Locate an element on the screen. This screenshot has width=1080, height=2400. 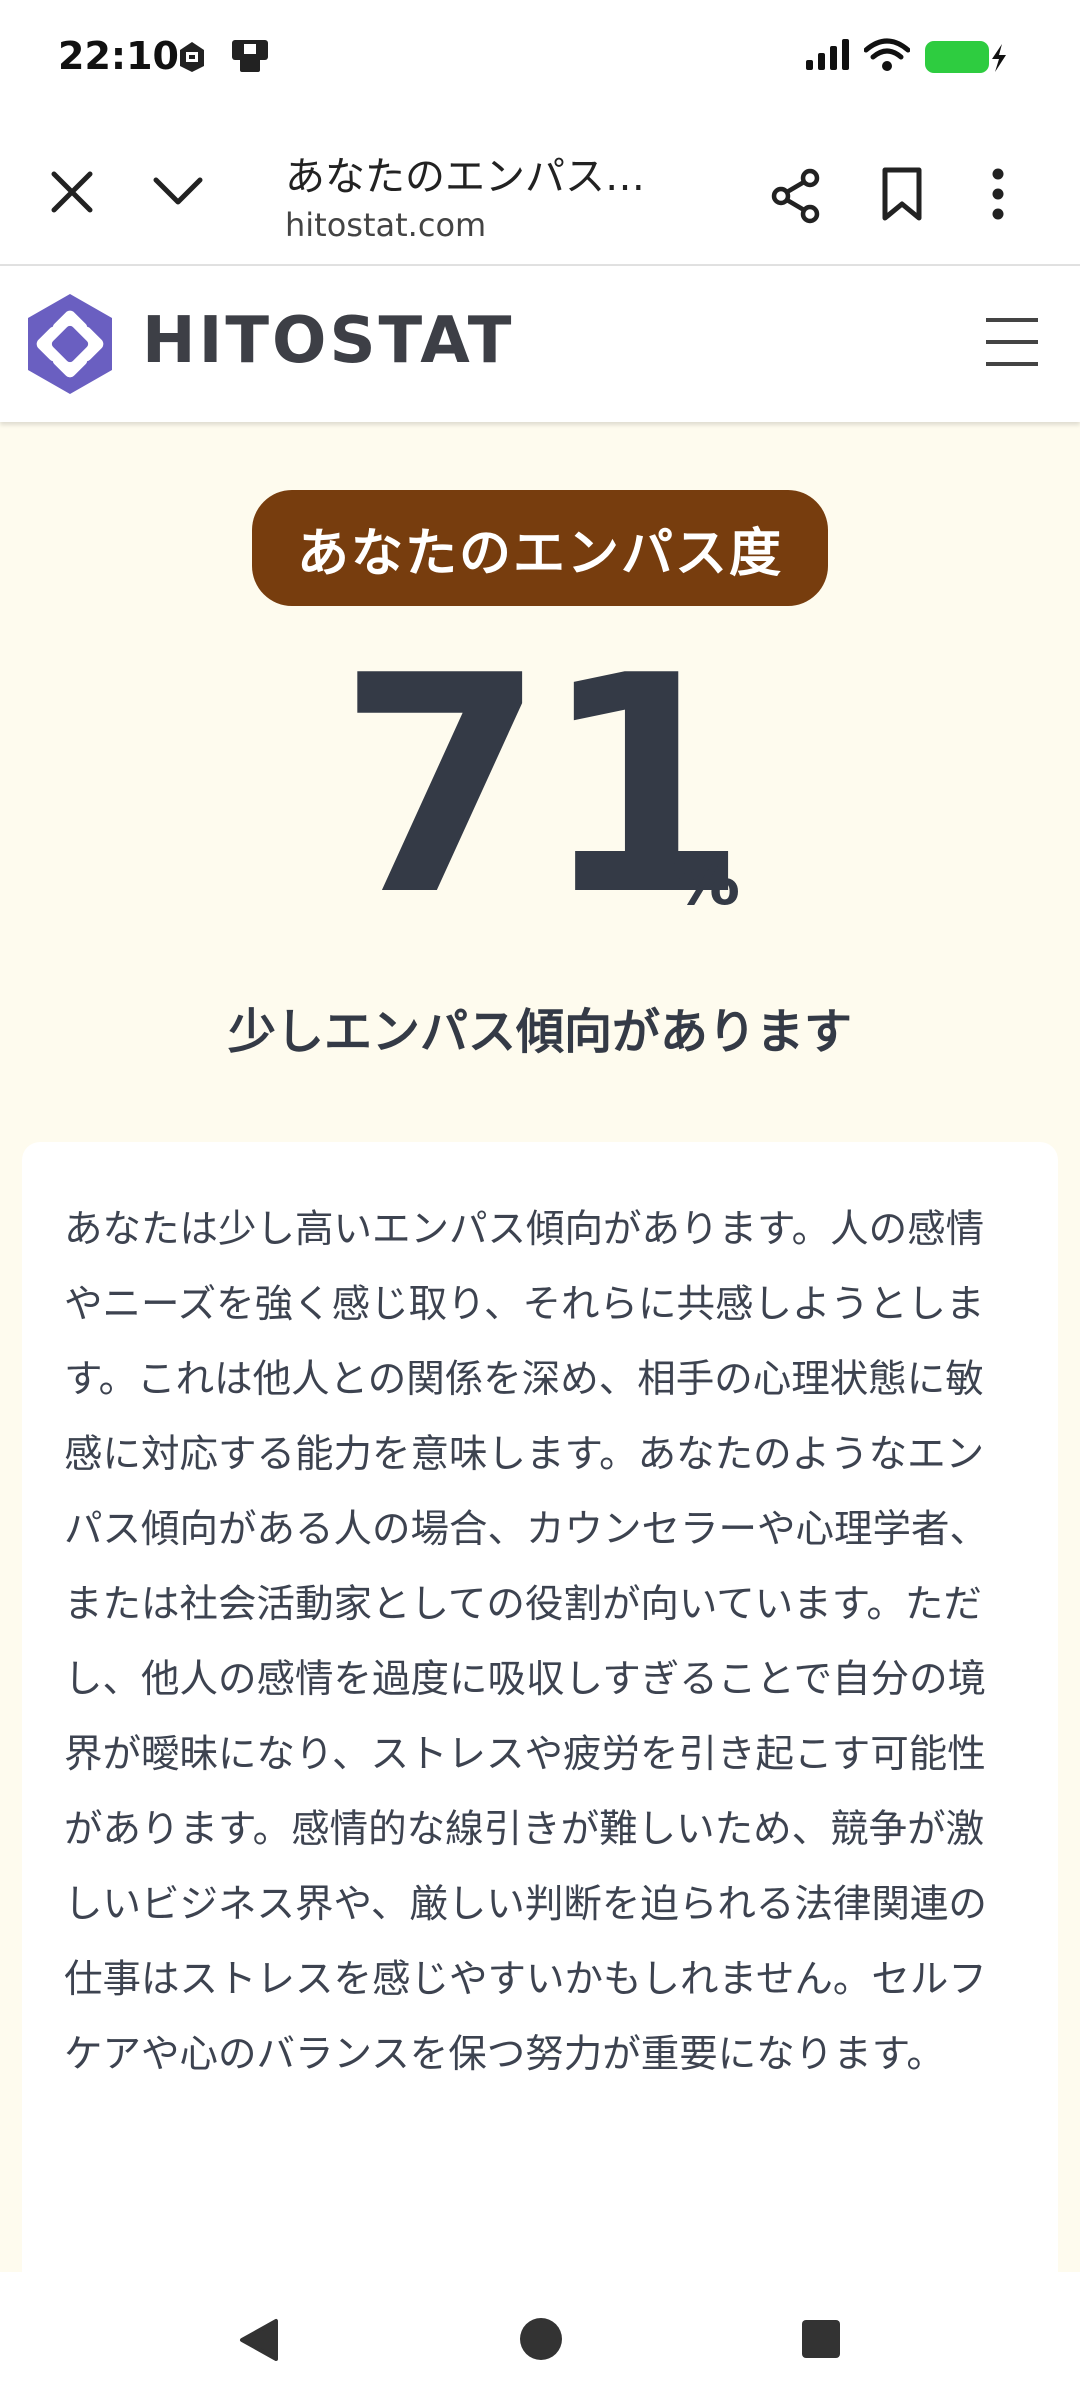
close-icon is located at coordinates (72, 194).